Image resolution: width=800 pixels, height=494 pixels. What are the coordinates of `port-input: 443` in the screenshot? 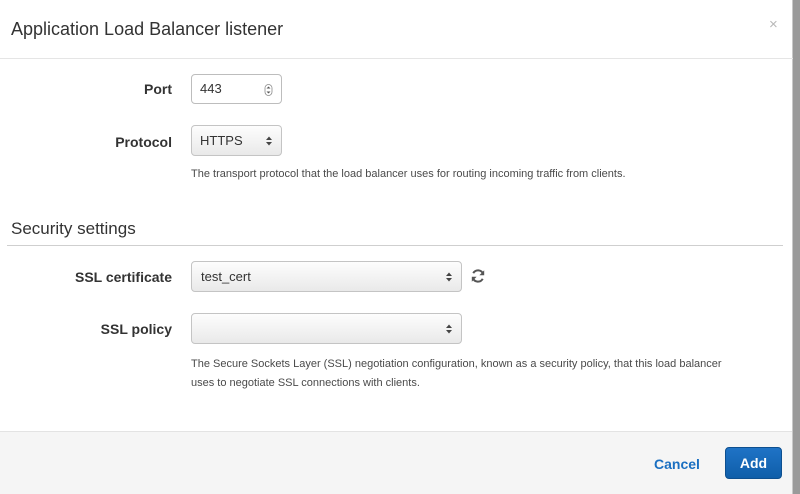 It's located at (236, 89).